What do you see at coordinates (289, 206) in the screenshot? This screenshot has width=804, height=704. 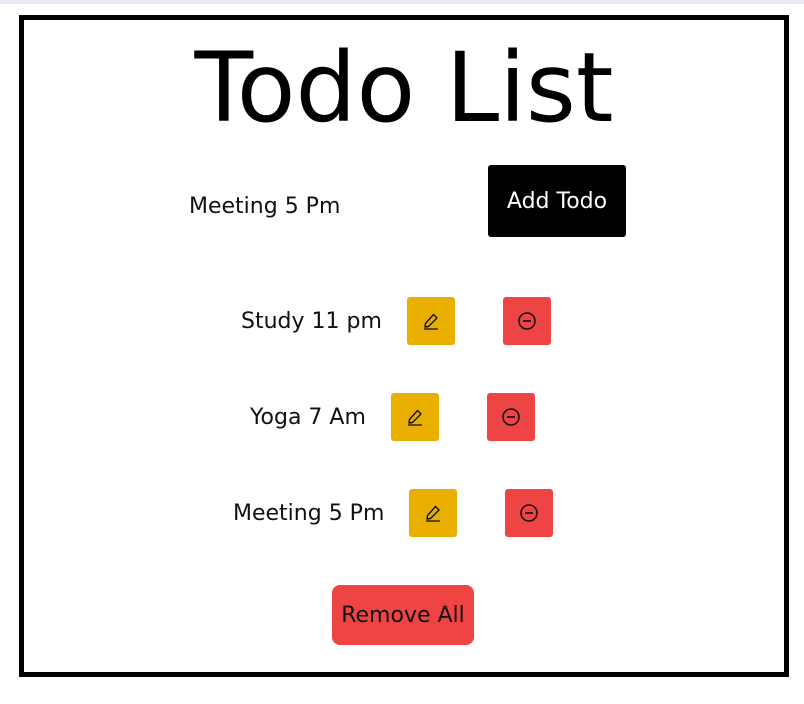 I see `new-todo-input` at bounding box center [289, 206].